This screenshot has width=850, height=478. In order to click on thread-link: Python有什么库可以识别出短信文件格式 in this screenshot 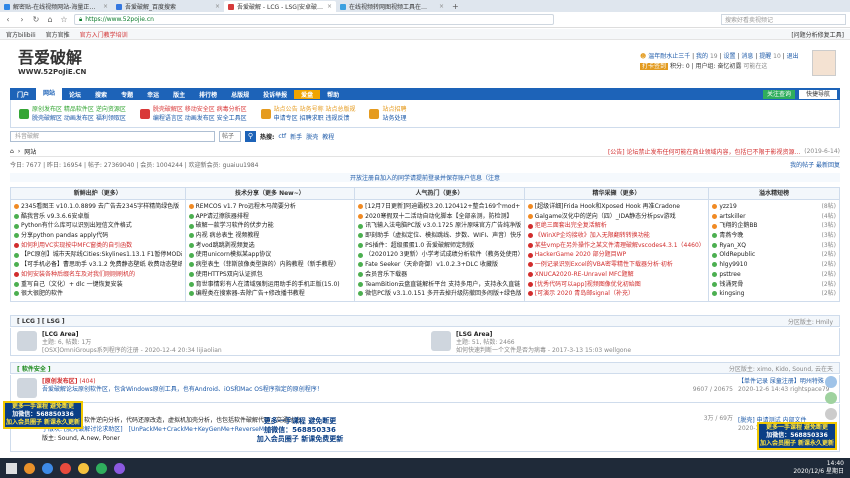, I will do `click(98, 226)`.